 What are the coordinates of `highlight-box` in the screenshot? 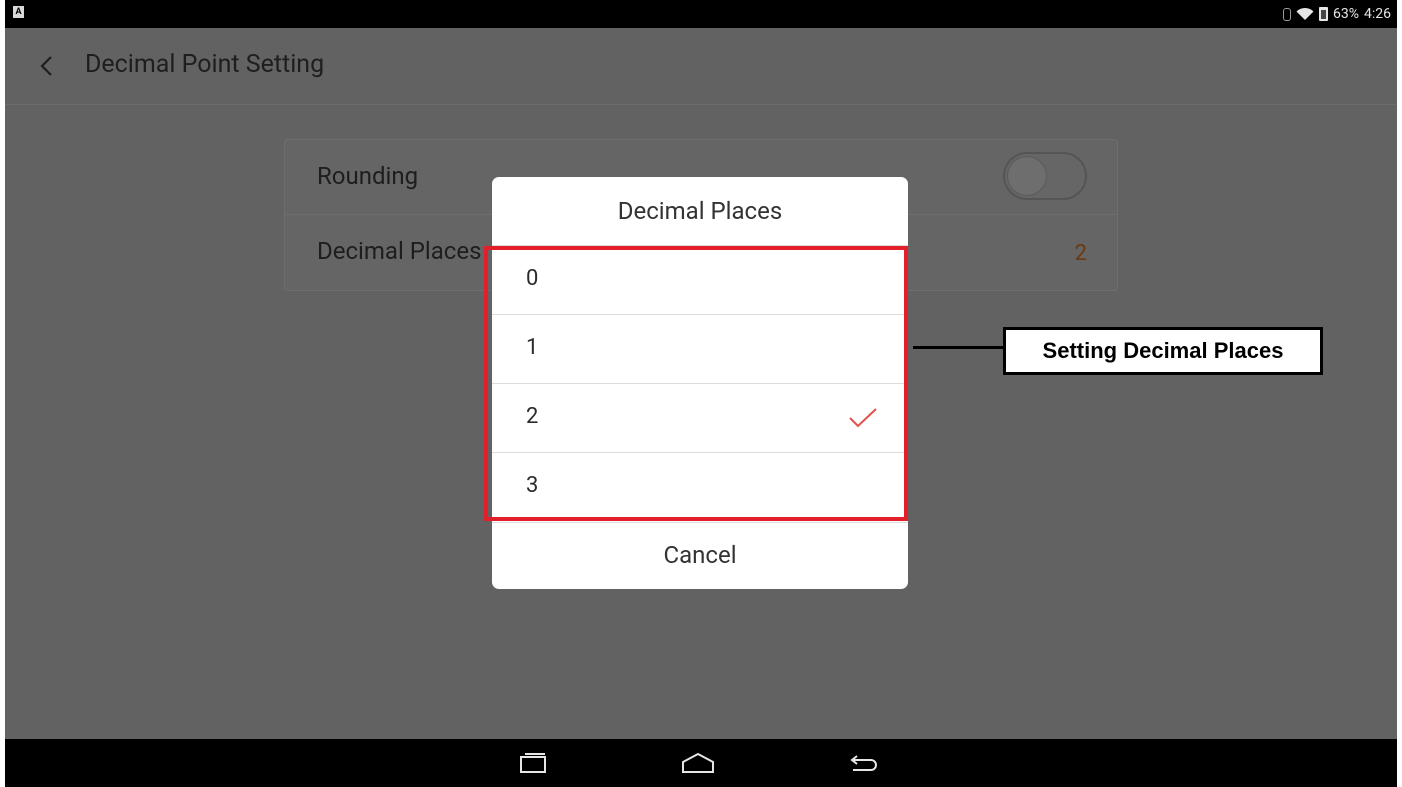 It's located at (696, 383).